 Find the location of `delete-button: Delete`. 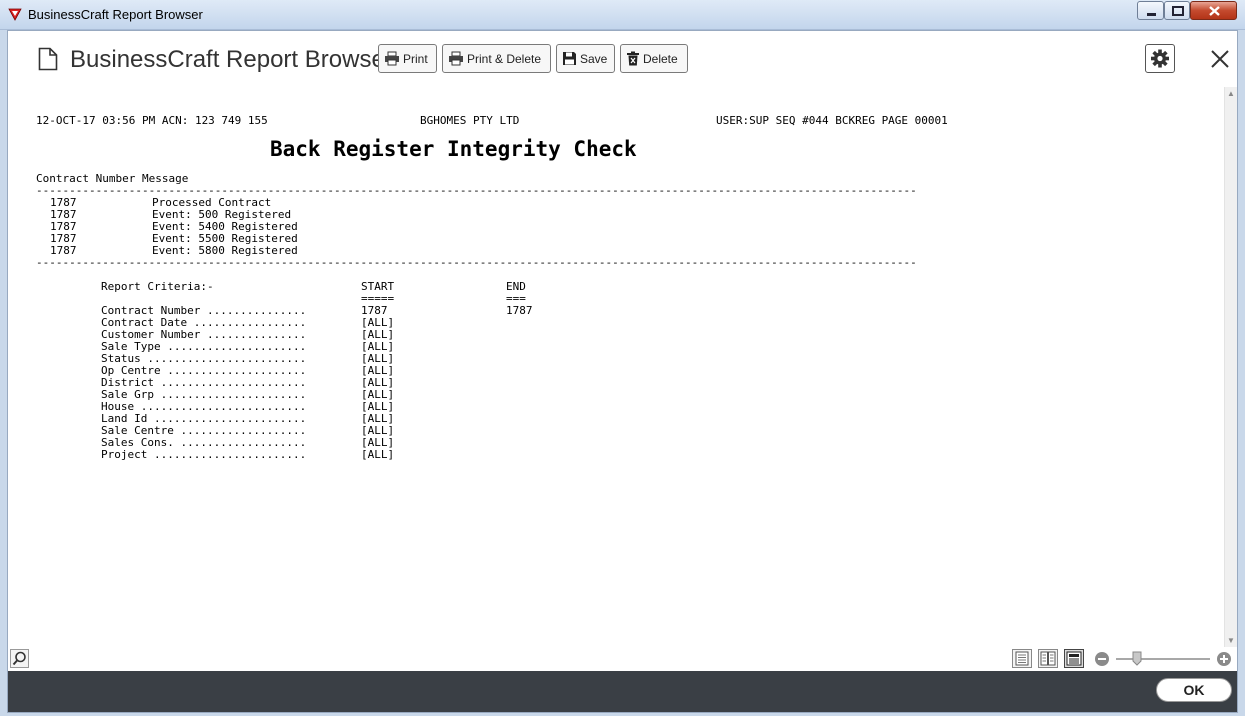

delete-button: Delete is located at coordinates (654, 58).